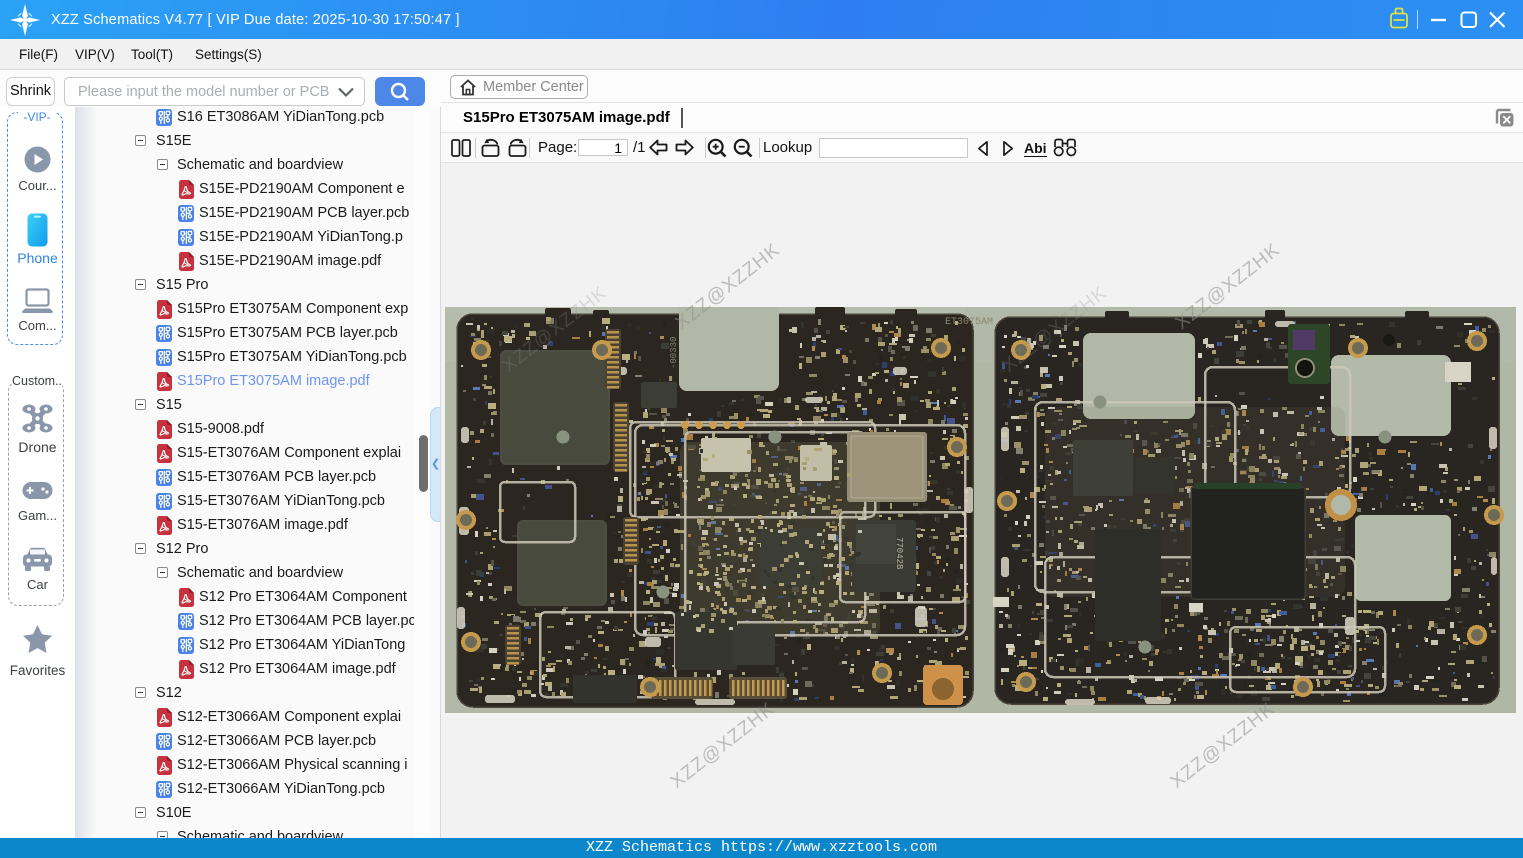  Describe the element at coordinates (969, 322) in the screenshot. I see `svg-text: ET3075AM` at that location.